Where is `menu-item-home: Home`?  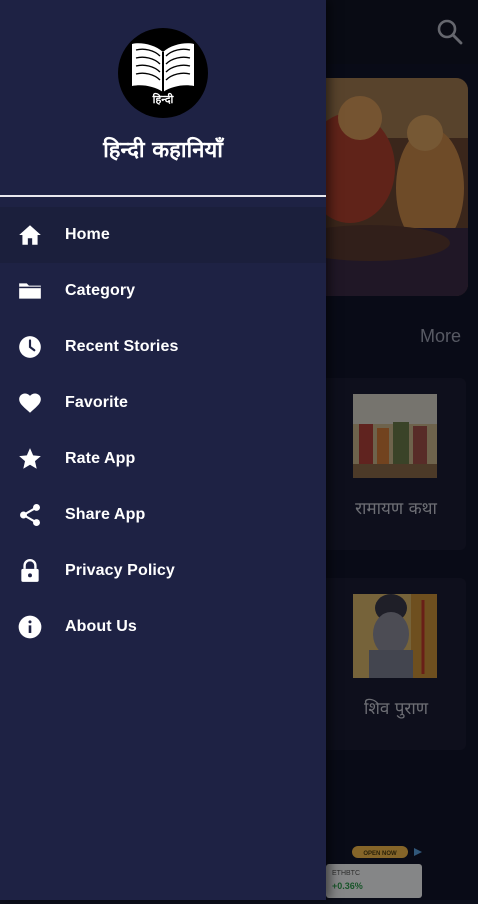
menu-item-home: Home is located at coordinates (163, 235).